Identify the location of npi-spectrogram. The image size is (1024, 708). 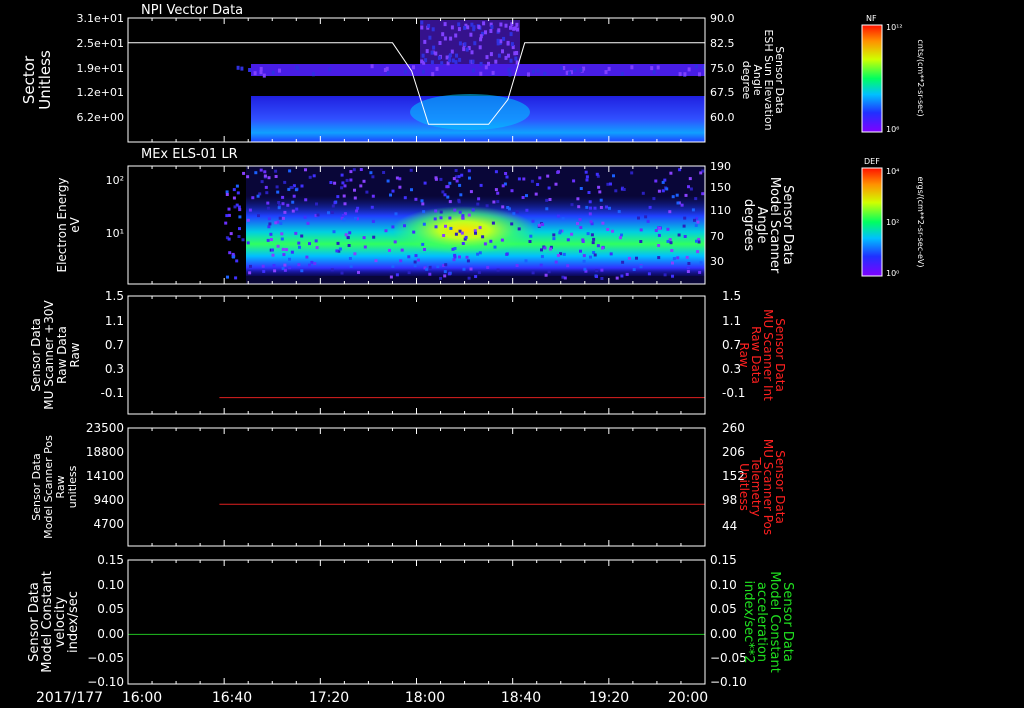
(470, 81).